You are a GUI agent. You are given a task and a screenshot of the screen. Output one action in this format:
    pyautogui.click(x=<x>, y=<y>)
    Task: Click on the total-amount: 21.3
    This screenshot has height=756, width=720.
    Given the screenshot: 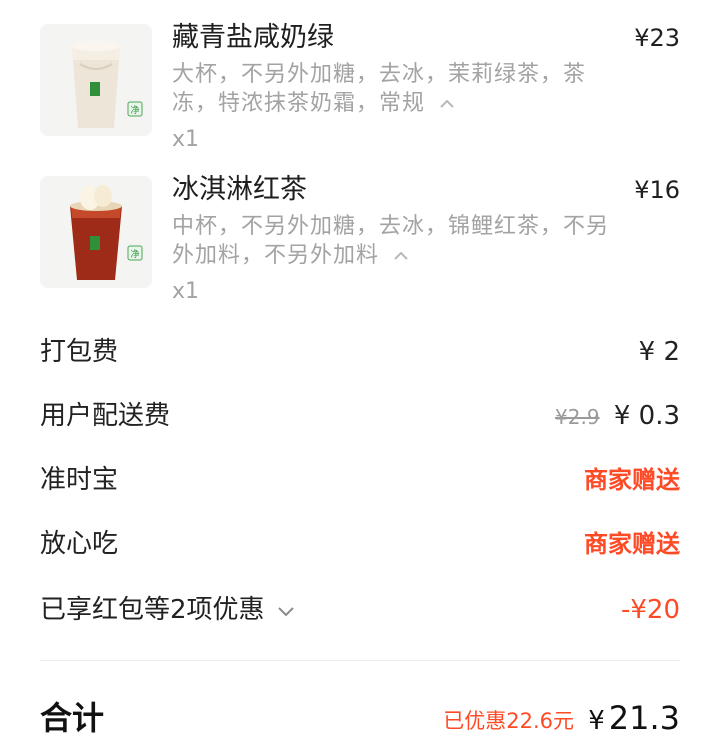 What is the action you would take?
    pyautogui.click(x=644, y=718)
    